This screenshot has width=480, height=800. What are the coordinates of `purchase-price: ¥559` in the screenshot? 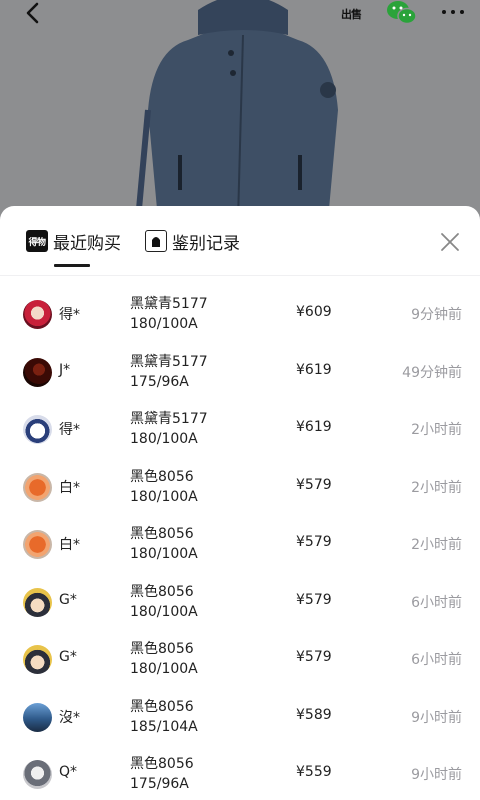 It's located at (314, 772).